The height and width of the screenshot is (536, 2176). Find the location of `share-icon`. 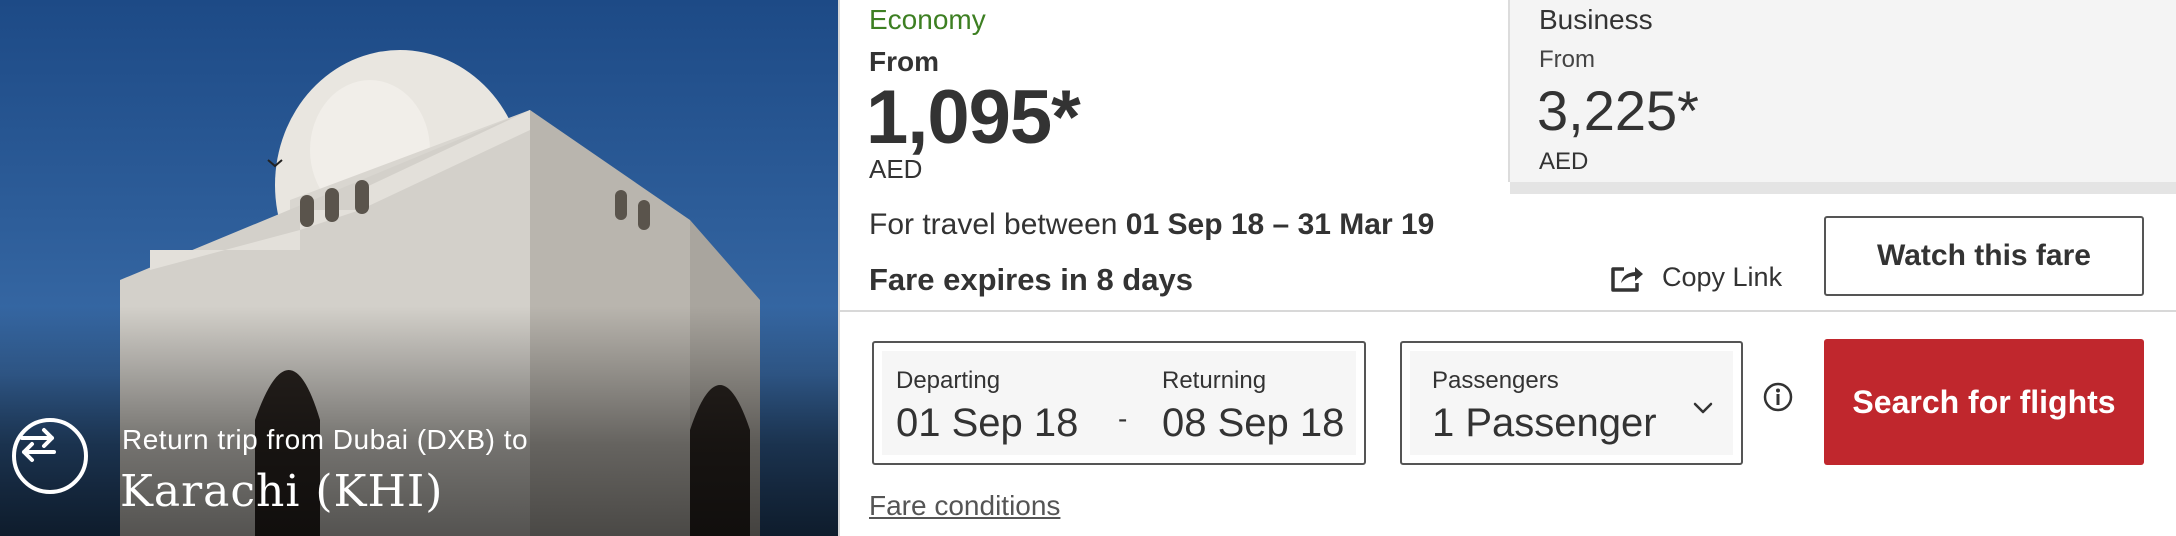

share-icon is located at coordinates (1627, 279).